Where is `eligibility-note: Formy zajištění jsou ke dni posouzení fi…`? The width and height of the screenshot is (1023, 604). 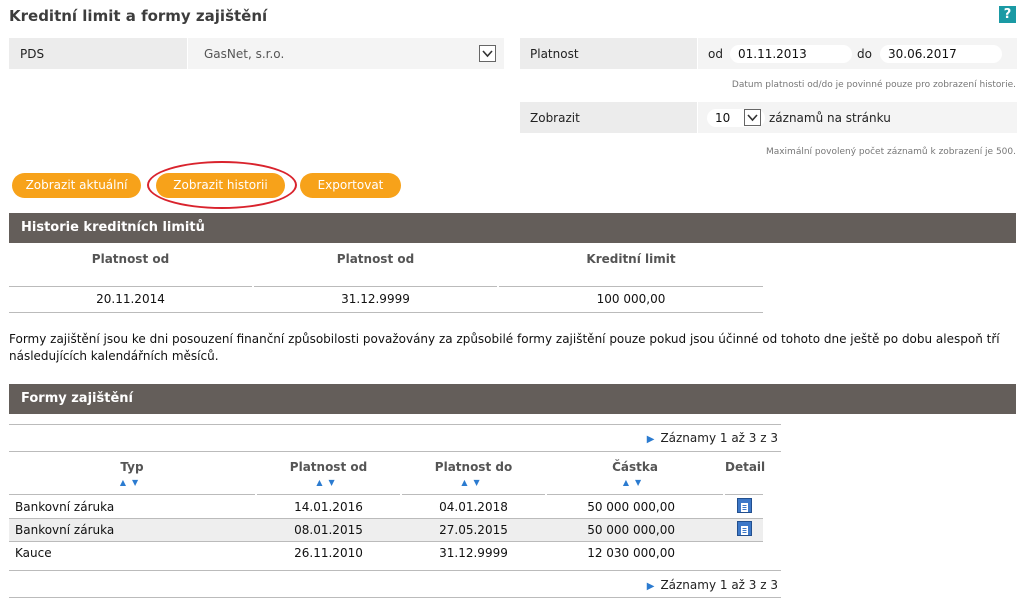 eligibility-note: Formy zajištění jsou ke dni posouzení fi… is located at coordinates (504, 347).